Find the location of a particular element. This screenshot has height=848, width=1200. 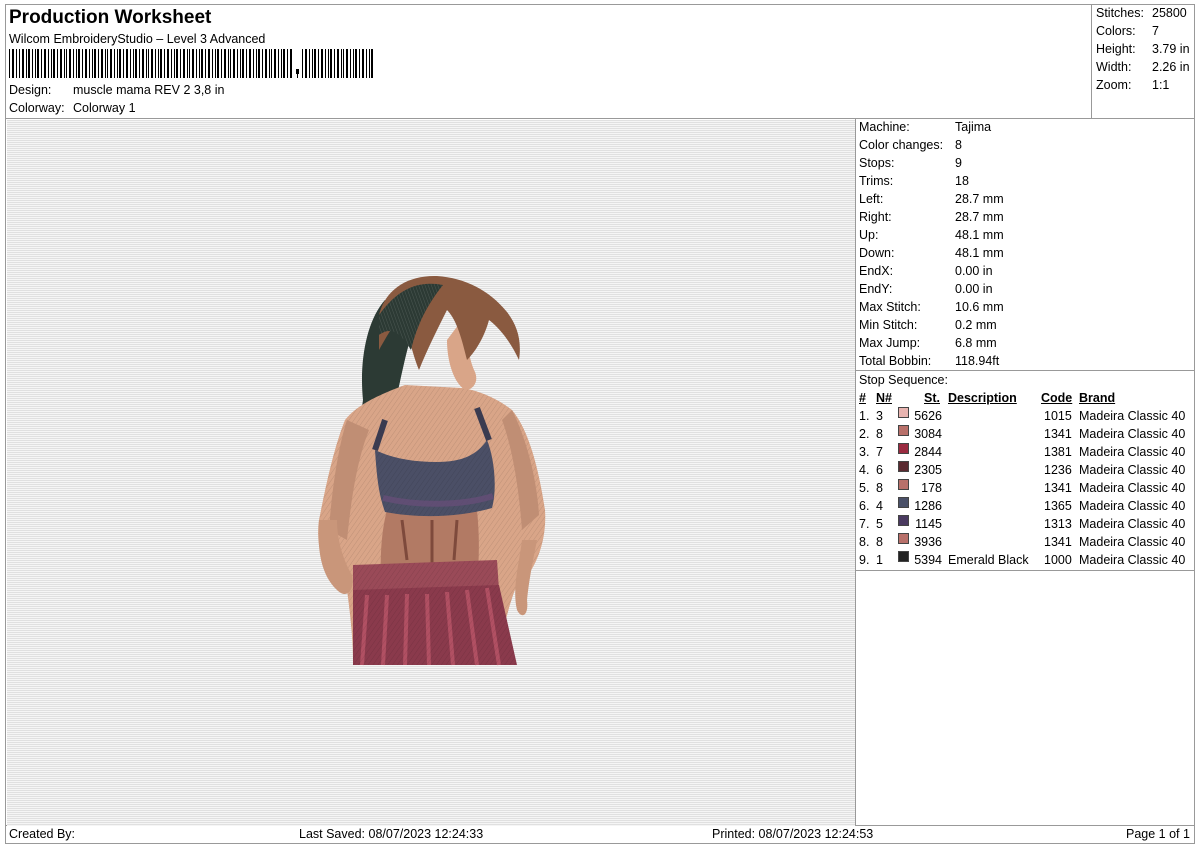

row-code: 1365 is located at coordinates (1058, 506).